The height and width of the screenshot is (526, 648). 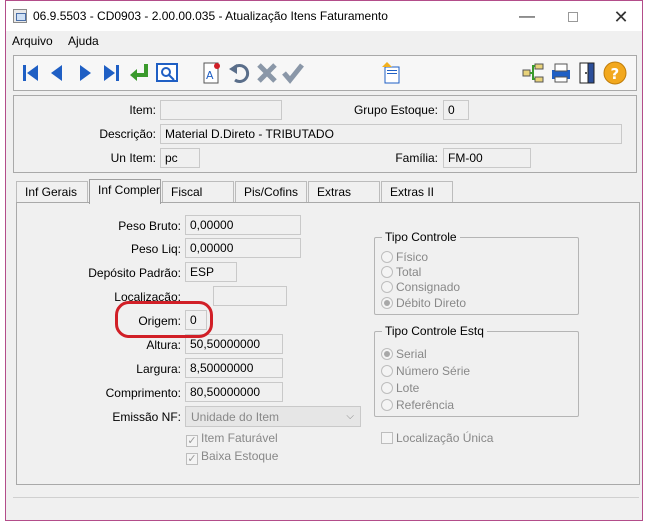 I want to click on radio-referencia: Referência, so click(x=417, y=405).